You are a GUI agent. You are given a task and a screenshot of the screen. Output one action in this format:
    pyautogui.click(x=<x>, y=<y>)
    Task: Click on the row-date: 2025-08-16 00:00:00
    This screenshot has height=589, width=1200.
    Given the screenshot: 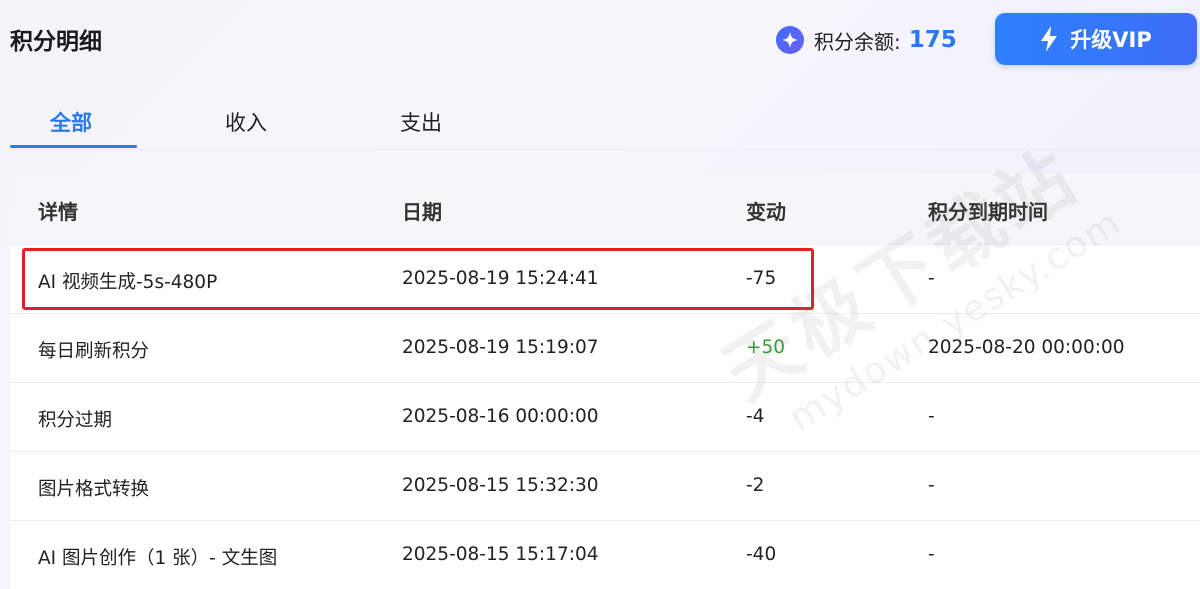 What is the action you would take?
    pyautogui.click(x=500, y=416)
    